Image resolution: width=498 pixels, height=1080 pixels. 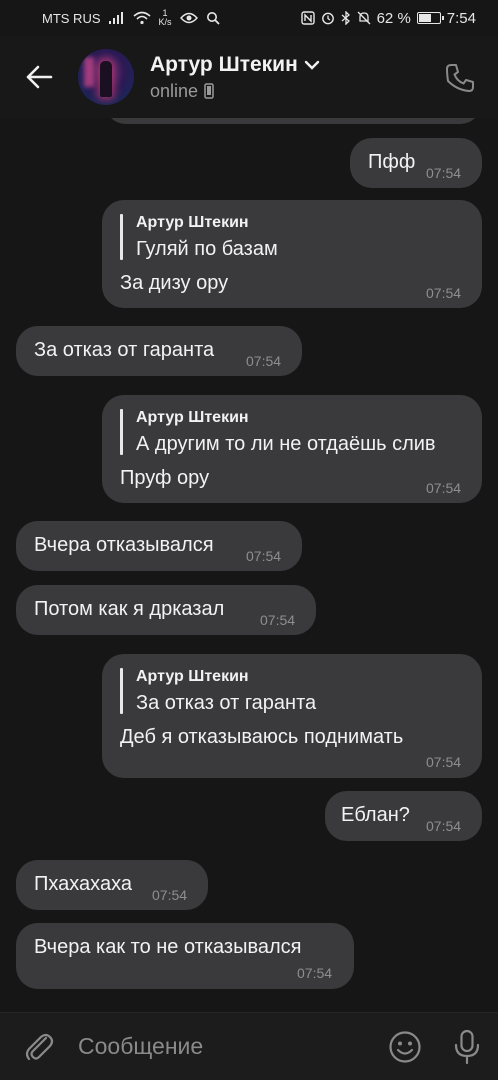 I want to click on message-bubble-out: Пфф 07:54, so click(x=416, y=163).